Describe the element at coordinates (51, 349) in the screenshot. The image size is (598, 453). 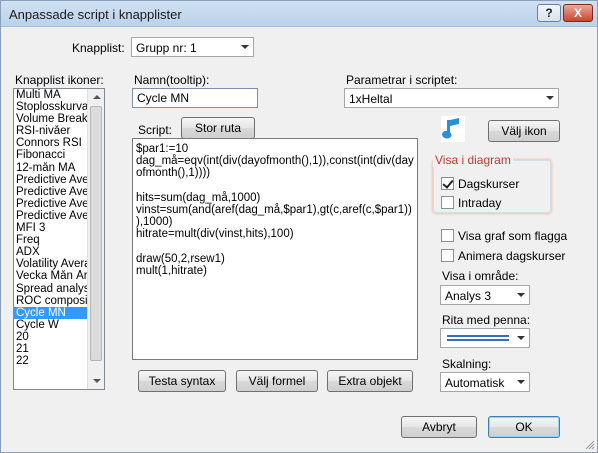
I see `list-item: 21` at that location.